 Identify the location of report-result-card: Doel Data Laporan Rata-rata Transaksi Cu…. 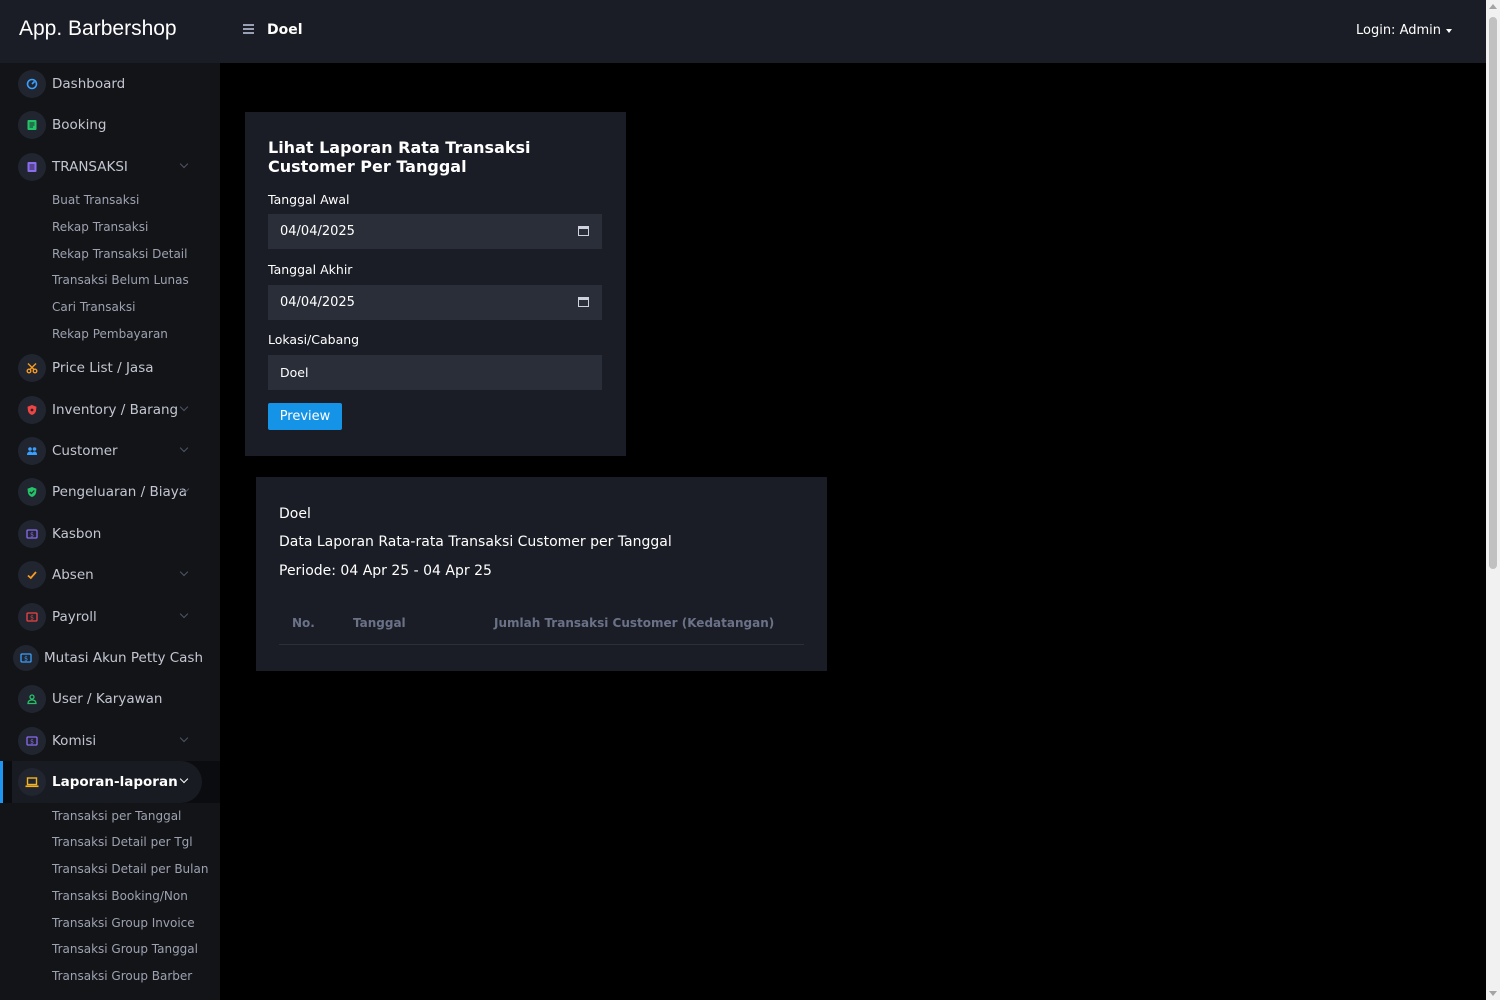
(541, 574).